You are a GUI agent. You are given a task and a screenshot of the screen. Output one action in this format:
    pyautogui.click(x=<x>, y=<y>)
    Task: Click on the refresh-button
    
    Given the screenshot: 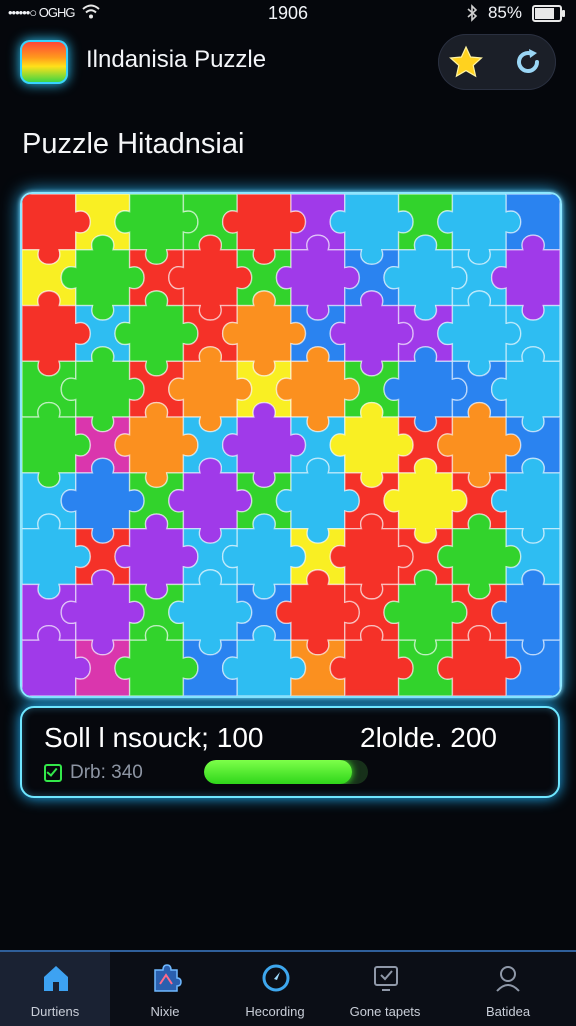 What is the action you would take?
    pyautogui.click(x=528, y=62)
    